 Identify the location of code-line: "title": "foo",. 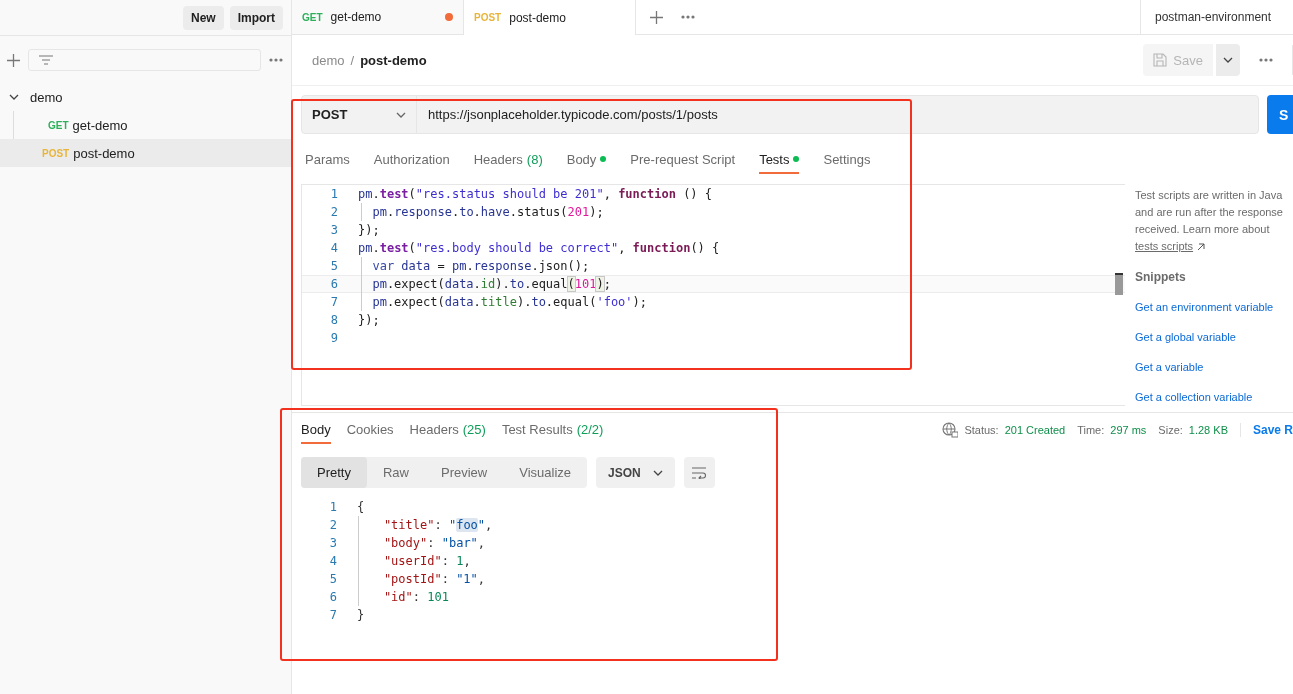
(425, 525).